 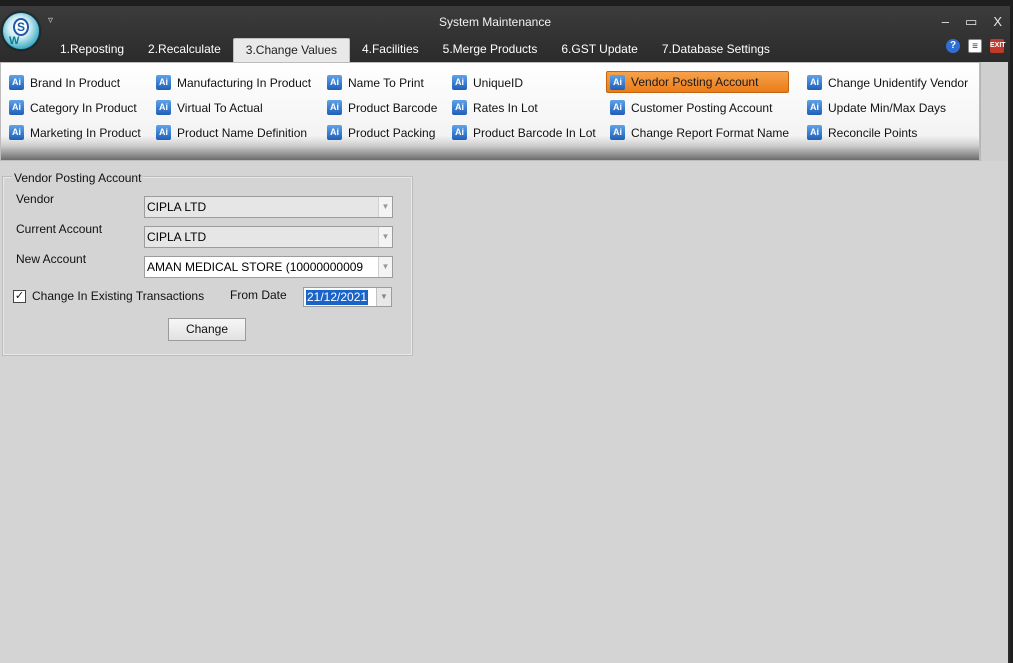 I want to click on from-date-label: From Date, so click(x=258, y=295).